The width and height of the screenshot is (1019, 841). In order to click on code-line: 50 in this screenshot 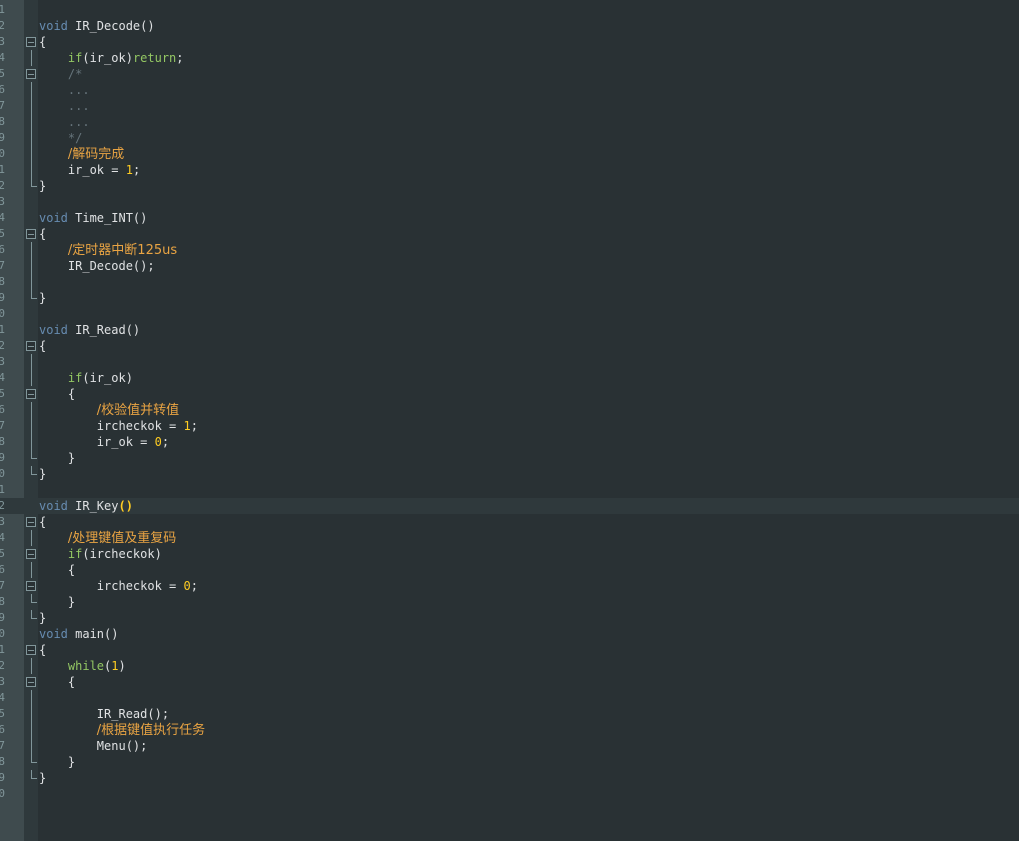, I will do `click(509, 794)`.